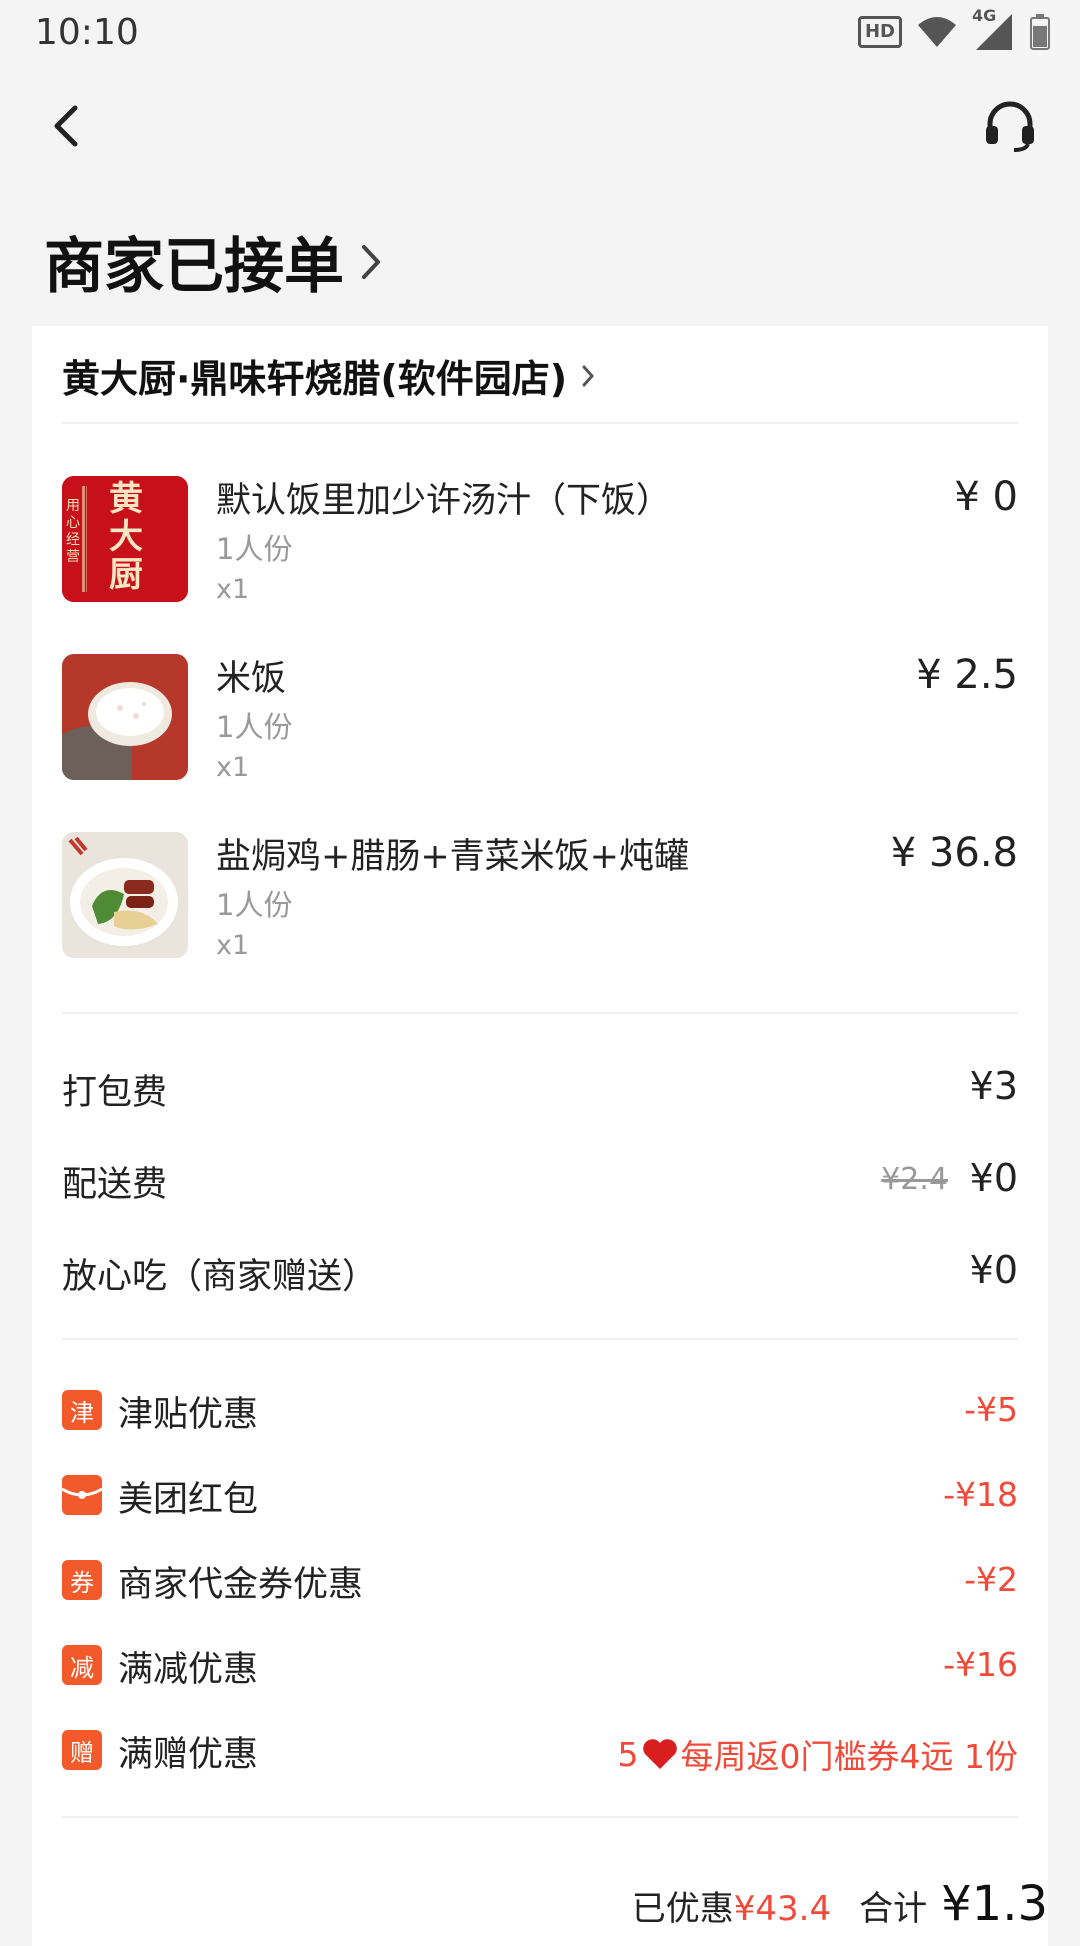  What do you see at coordinates (188, 1415) in the screenshot?
I see `discount-label: 津贴优惠` at bounding box center [188, 1415].